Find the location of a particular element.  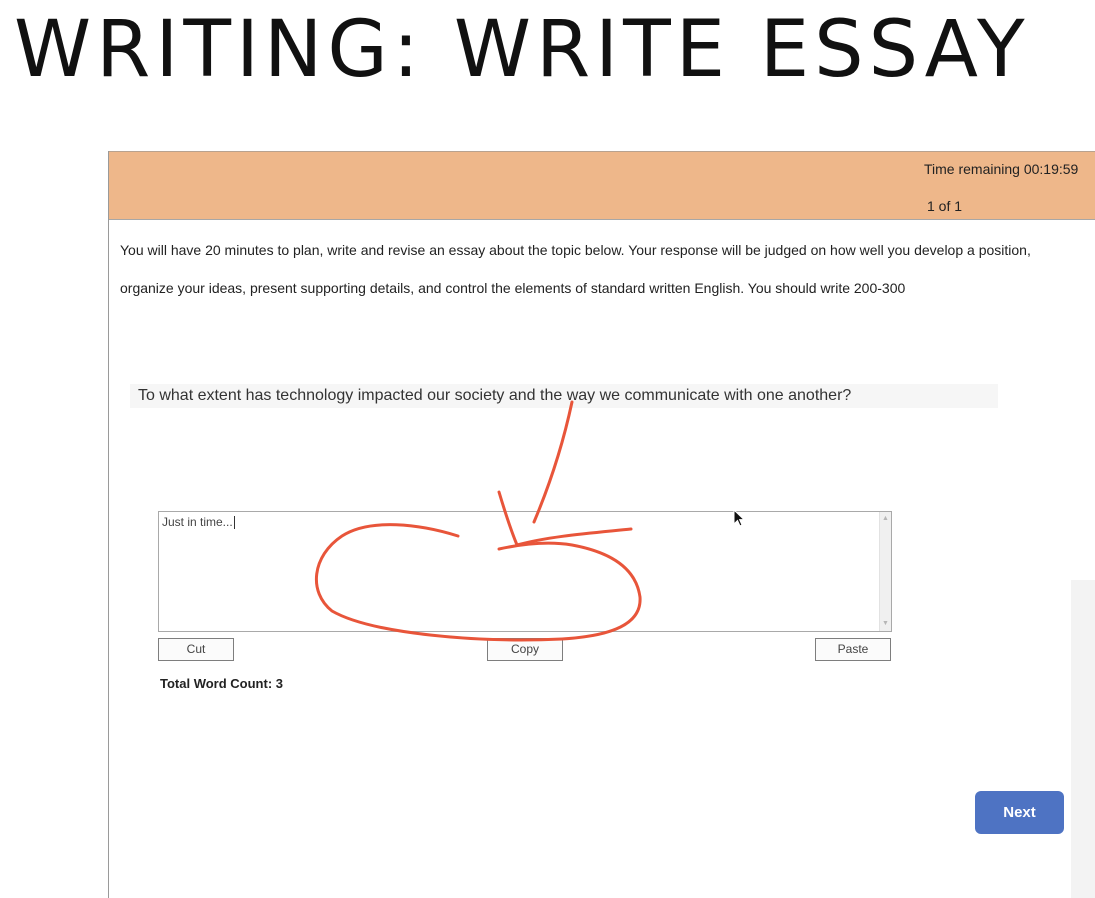

page-count: 1 of 1 is located at coordinates (945, 206).